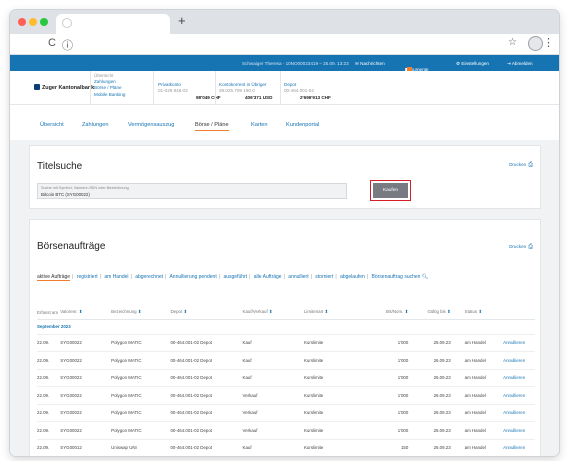 Image resolution: width=574 pixels, height=461 pixels. What do you see at coordinates (206, 309) in the screenshot?
I see `col-depot: Depot ⬍` at bounding box center [206, 309].